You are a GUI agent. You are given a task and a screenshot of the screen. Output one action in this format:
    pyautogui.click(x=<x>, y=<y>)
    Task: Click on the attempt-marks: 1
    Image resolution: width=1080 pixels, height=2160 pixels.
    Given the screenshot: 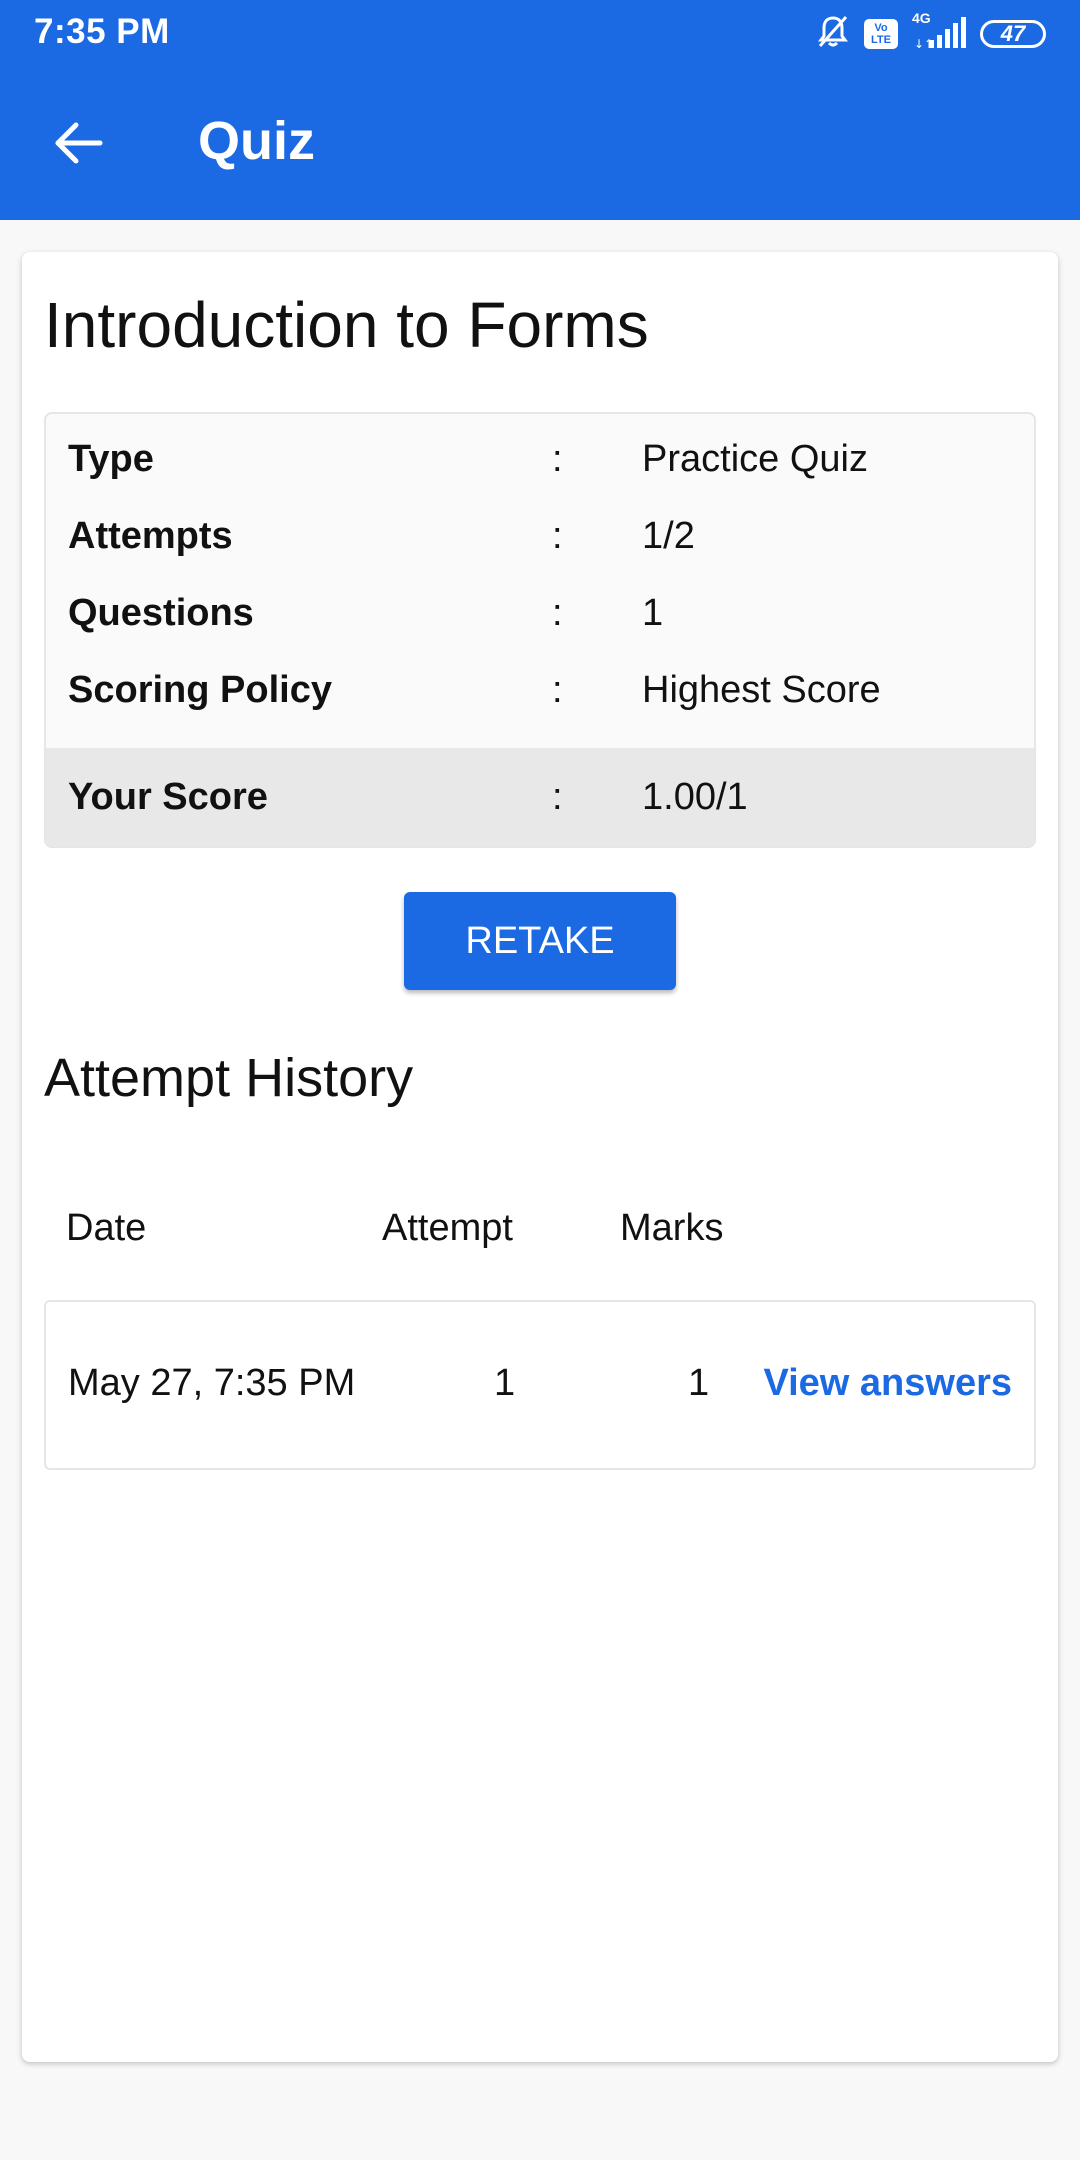 What is the action you would take?
    pyautogui.click(x=699, y=1383)
    